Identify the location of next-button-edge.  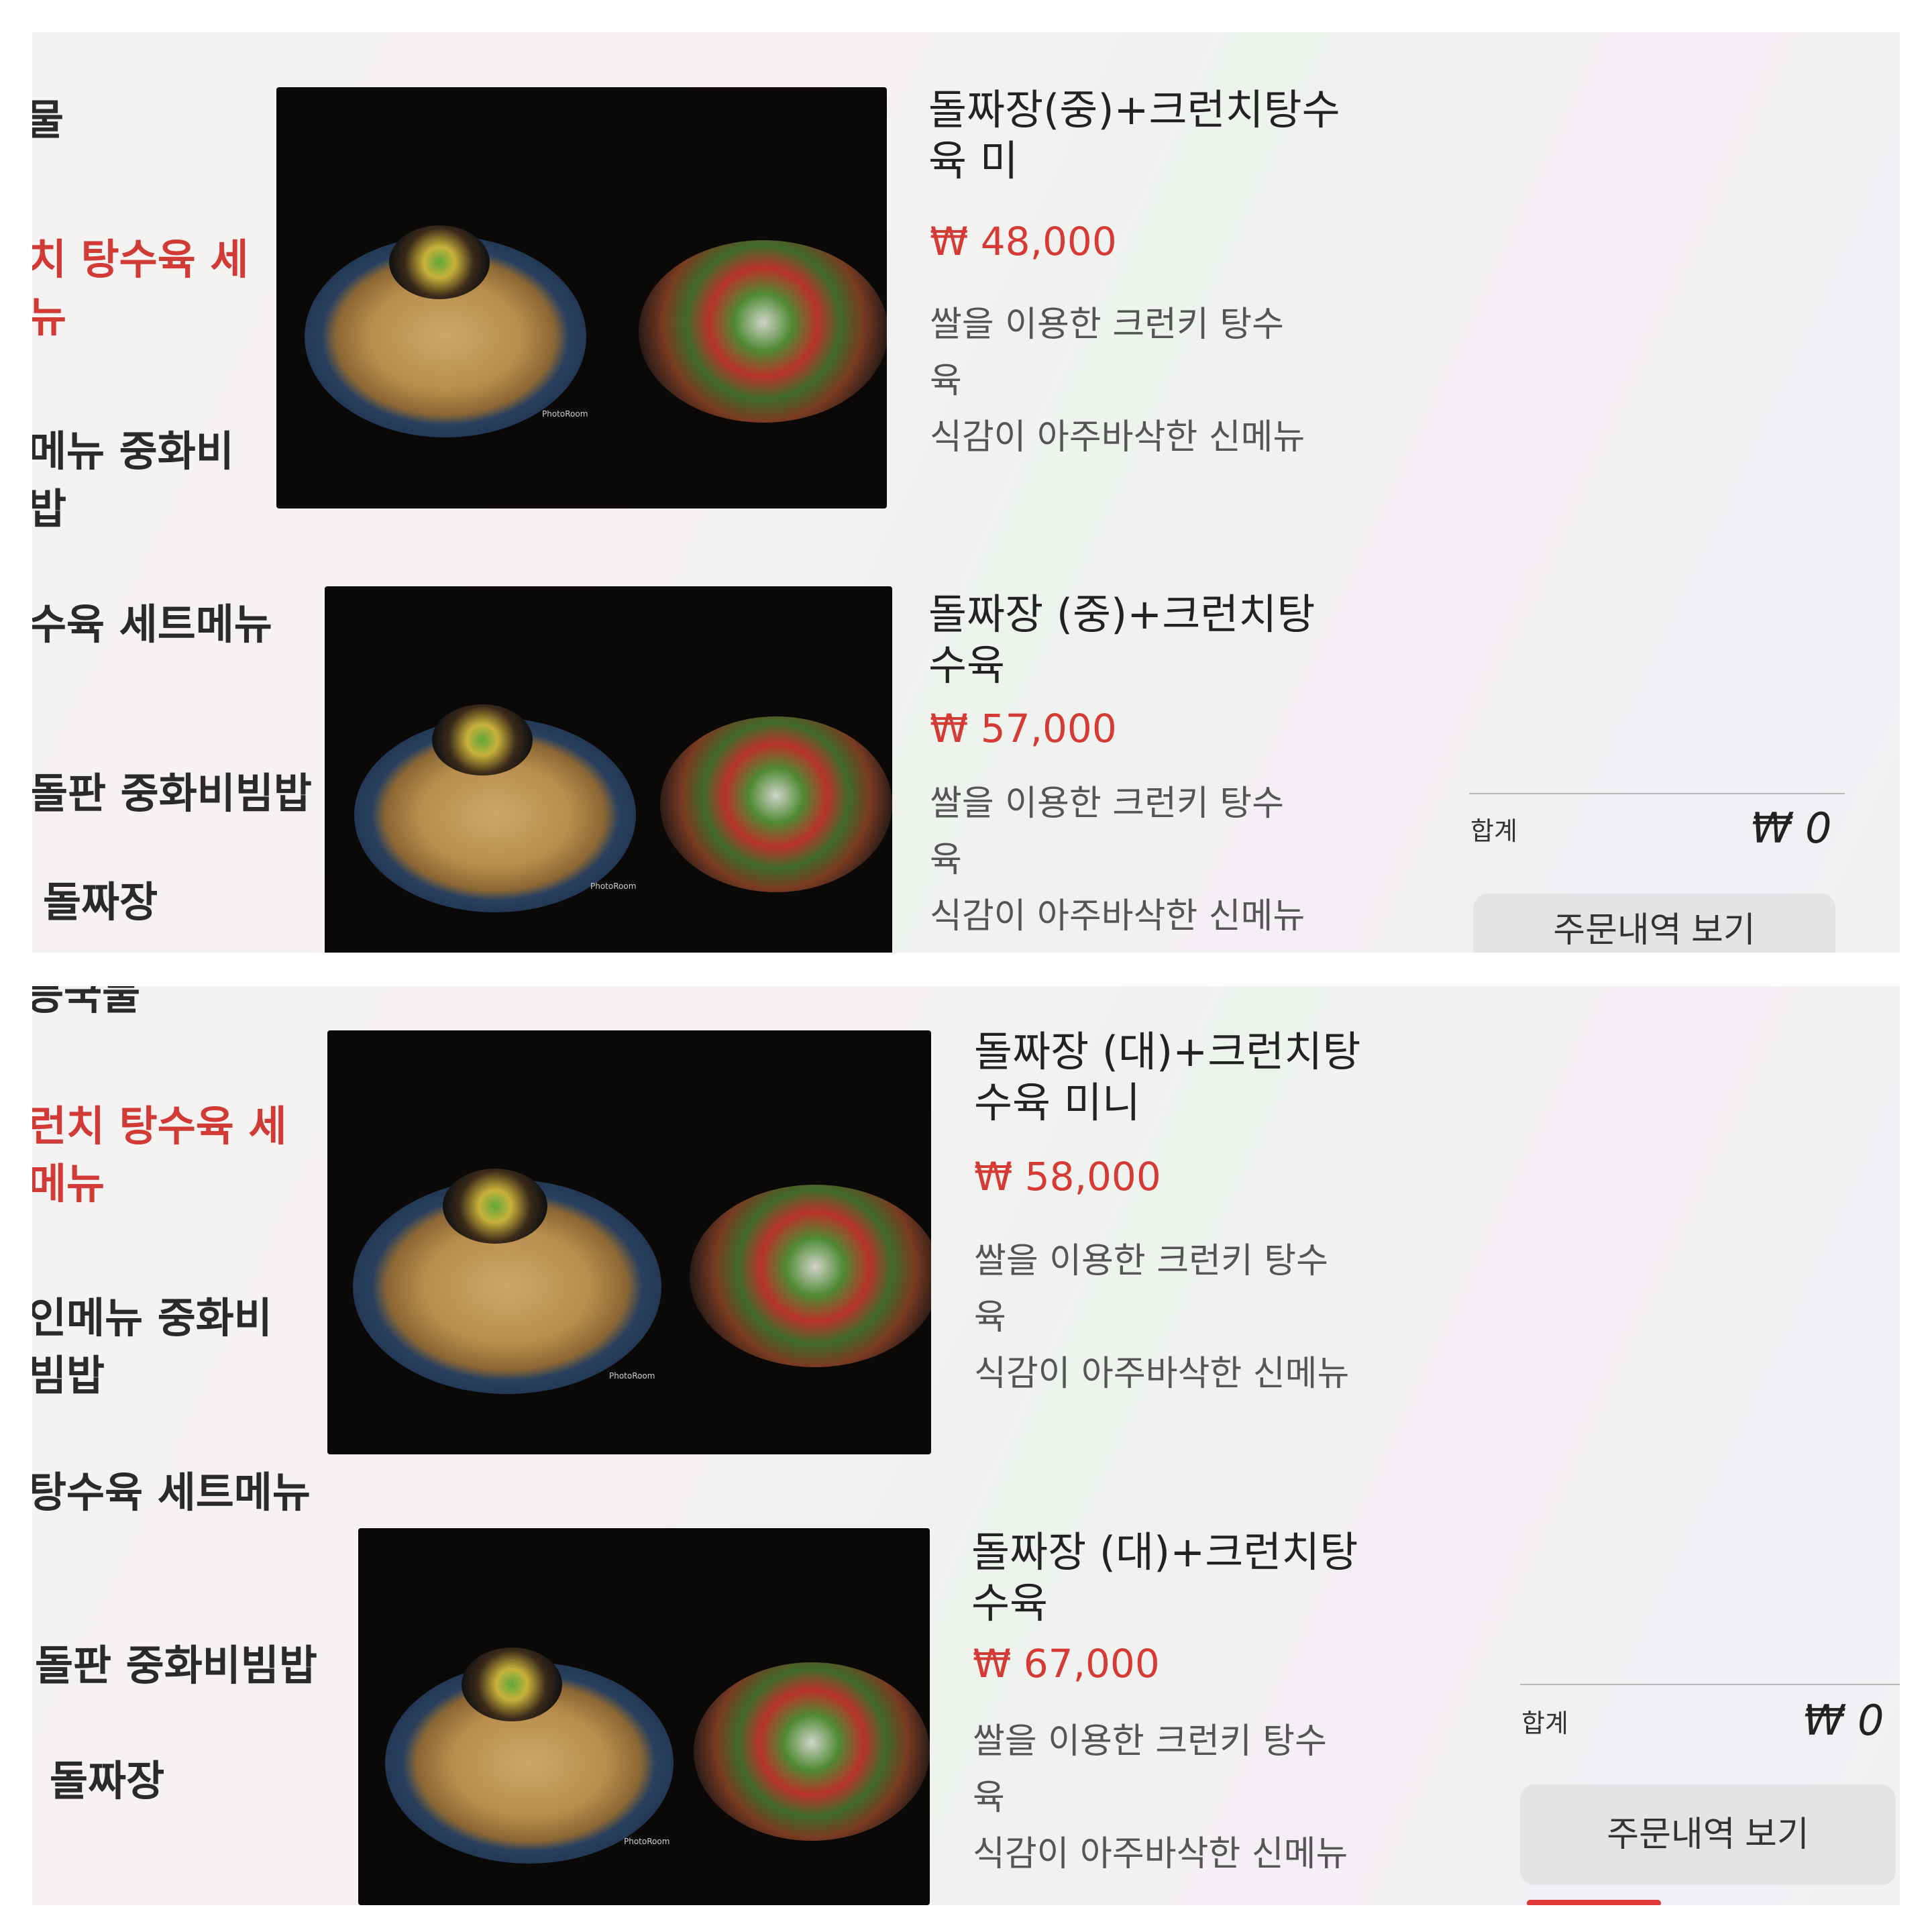
(1594, 1902).